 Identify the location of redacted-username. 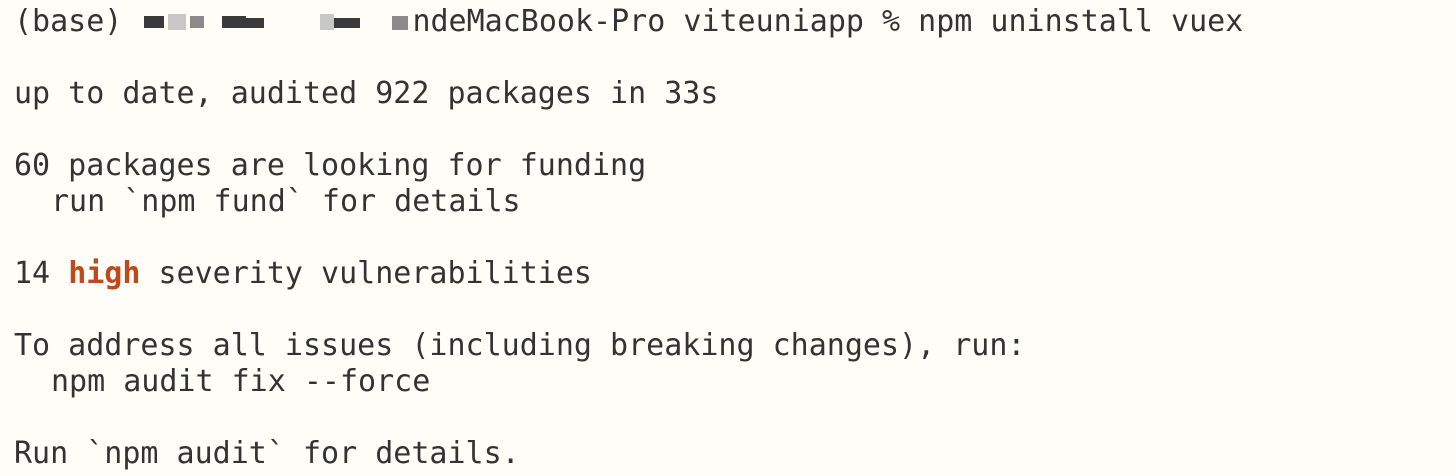
(276, 22).